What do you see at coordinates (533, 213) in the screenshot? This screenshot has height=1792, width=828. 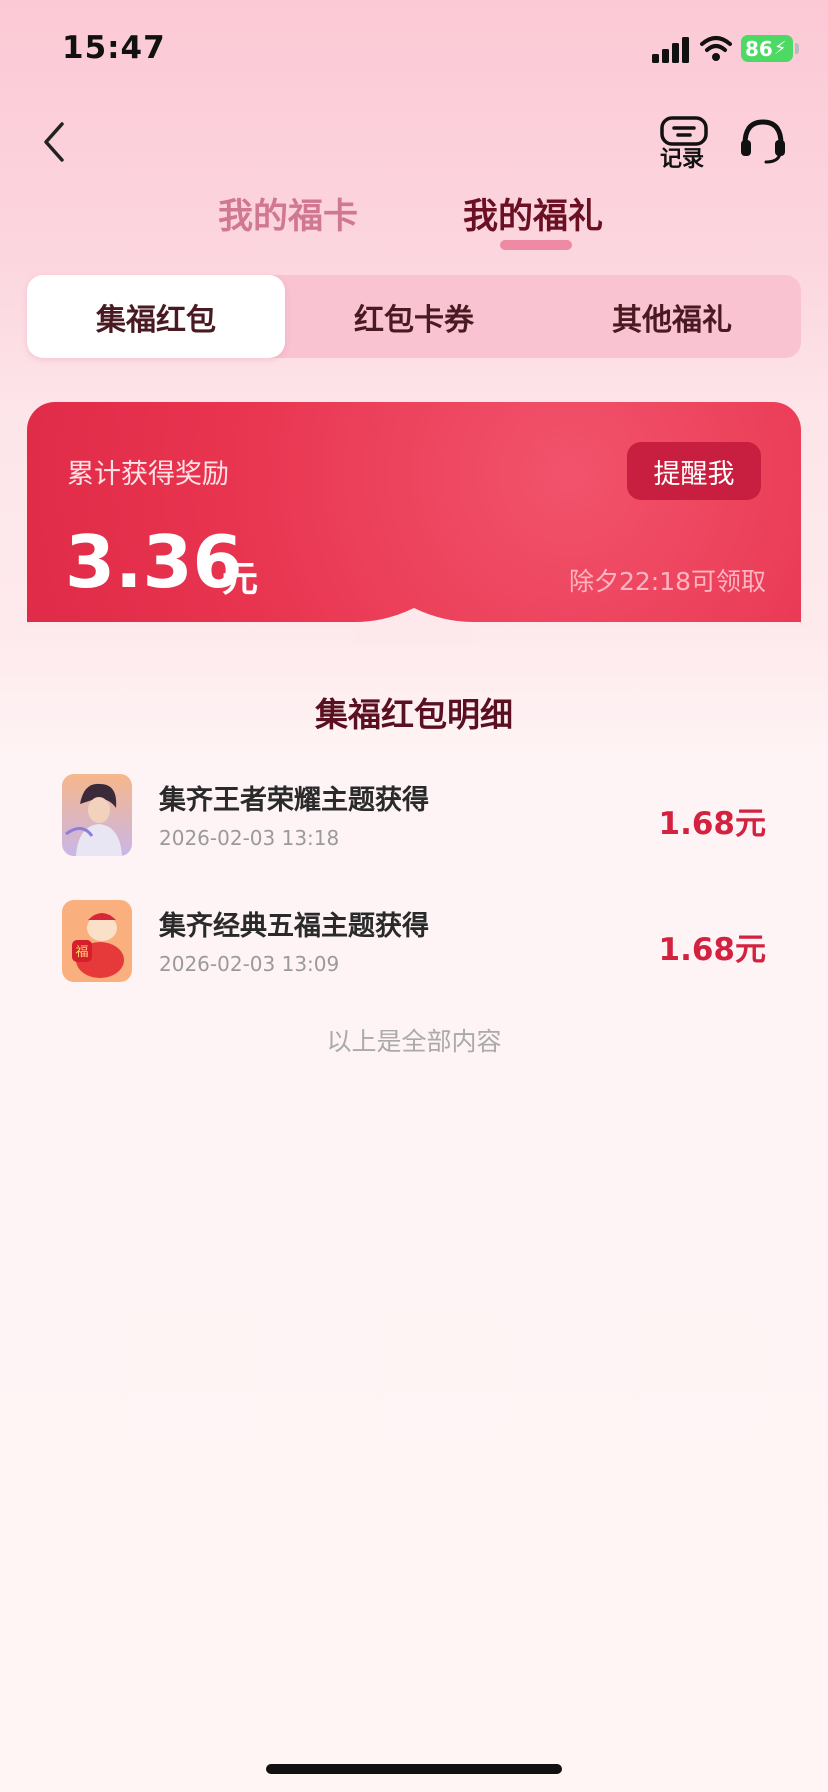 I see `tab-my-fu-gifts: 我的福礼` at bounding box center [533, 213].